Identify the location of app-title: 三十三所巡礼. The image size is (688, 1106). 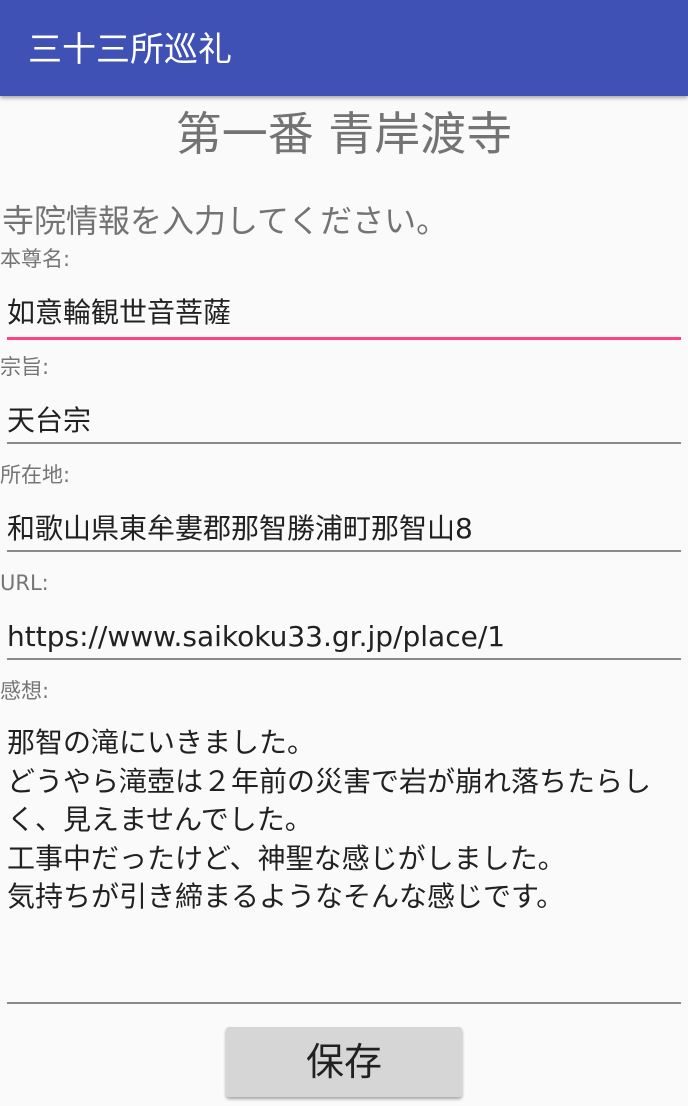
(130, 50).